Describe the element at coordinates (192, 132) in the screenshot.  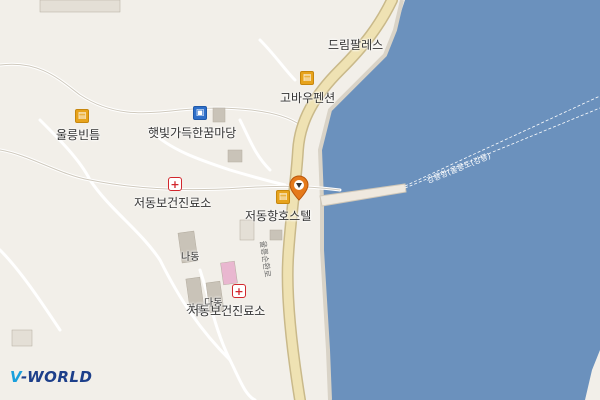
I see `poi-label-haetbit: 햇빛가득한꿈마당` at that location.